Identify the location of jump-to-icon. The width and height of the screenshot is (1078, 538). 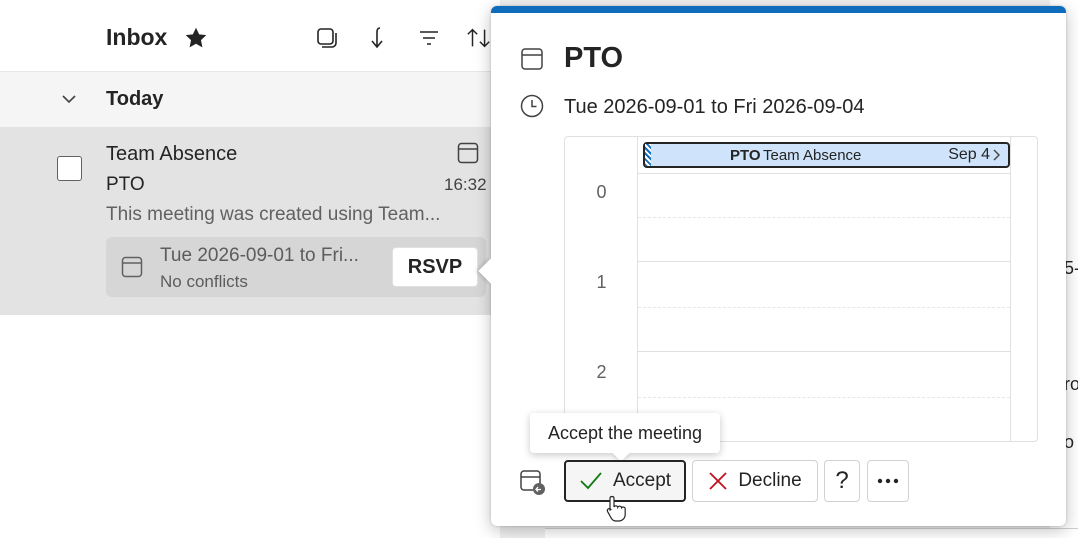
(378, 38).